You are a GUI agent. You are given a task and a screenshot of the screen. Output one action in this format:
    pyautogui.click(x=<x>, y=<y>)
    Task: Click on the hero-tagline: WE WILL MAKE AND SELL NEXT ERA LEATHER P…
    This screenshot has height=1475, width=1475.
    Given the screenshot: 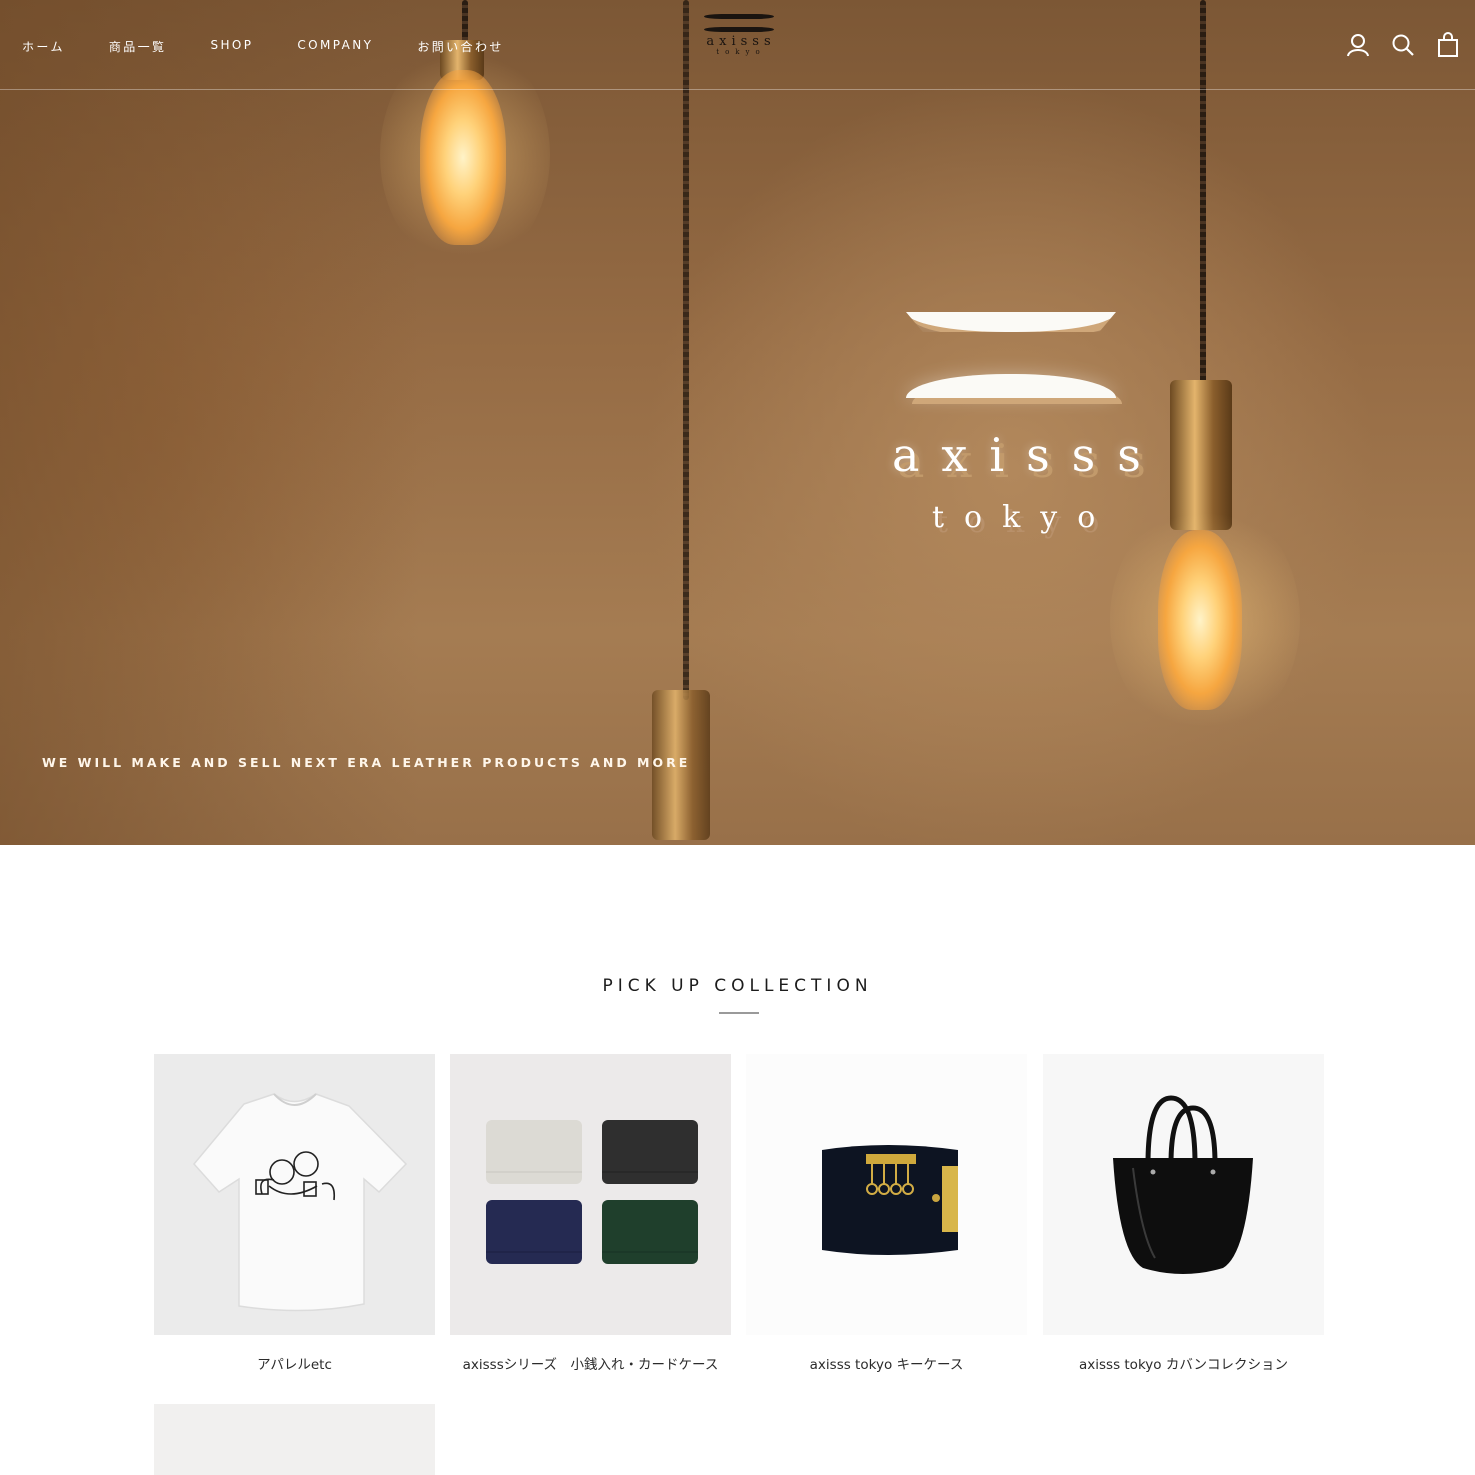 What is the action you would take?
    pyautogui.click(x=366, y=762)
    